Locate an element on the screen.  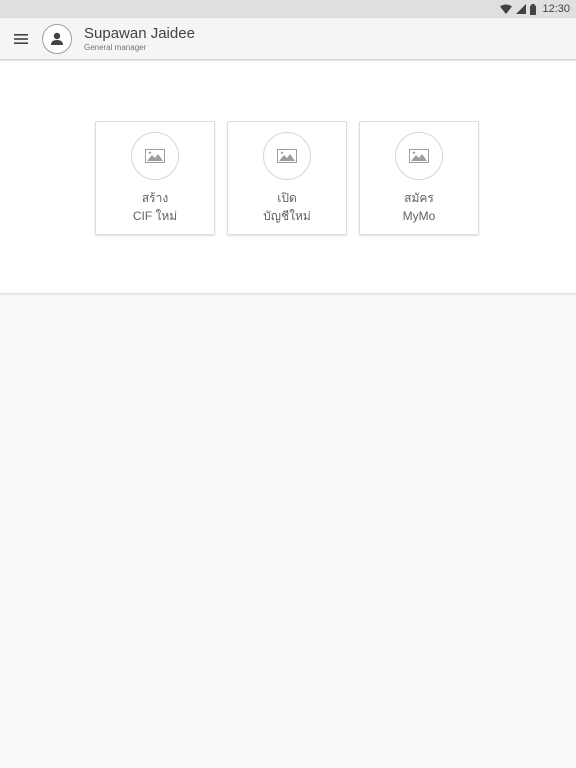
card-label-line1: เปิด is located at coordinates (287, 198).